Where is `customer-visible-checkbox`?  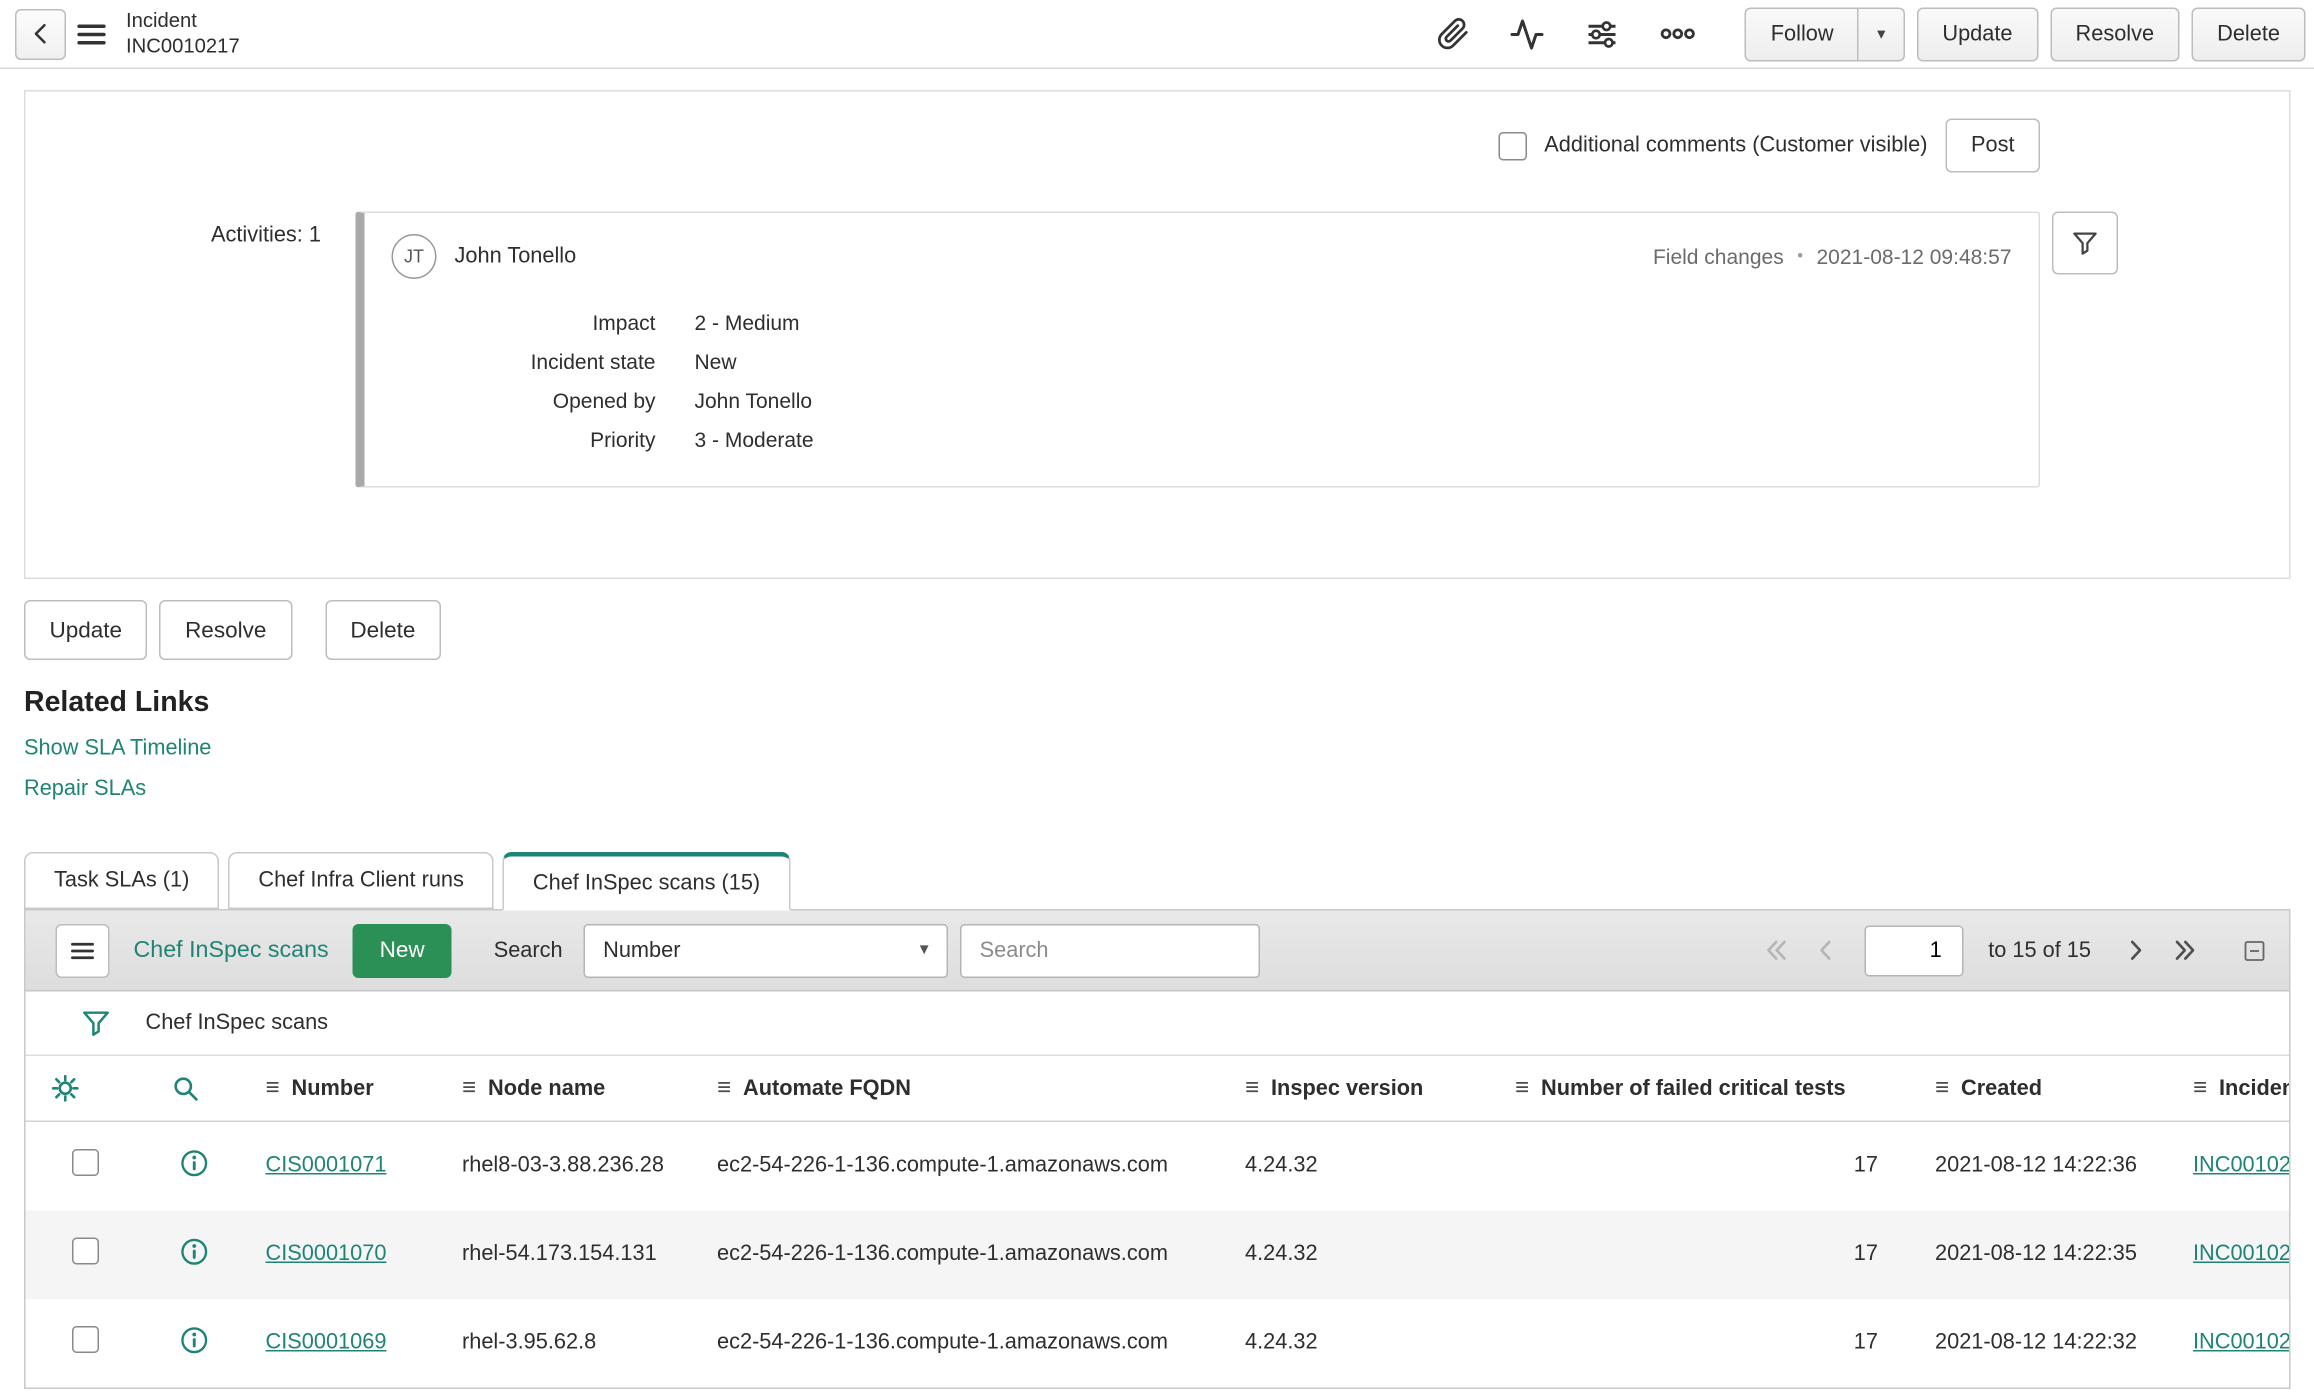 customer-visible-checkbox is located at coordinates (1512, 145).